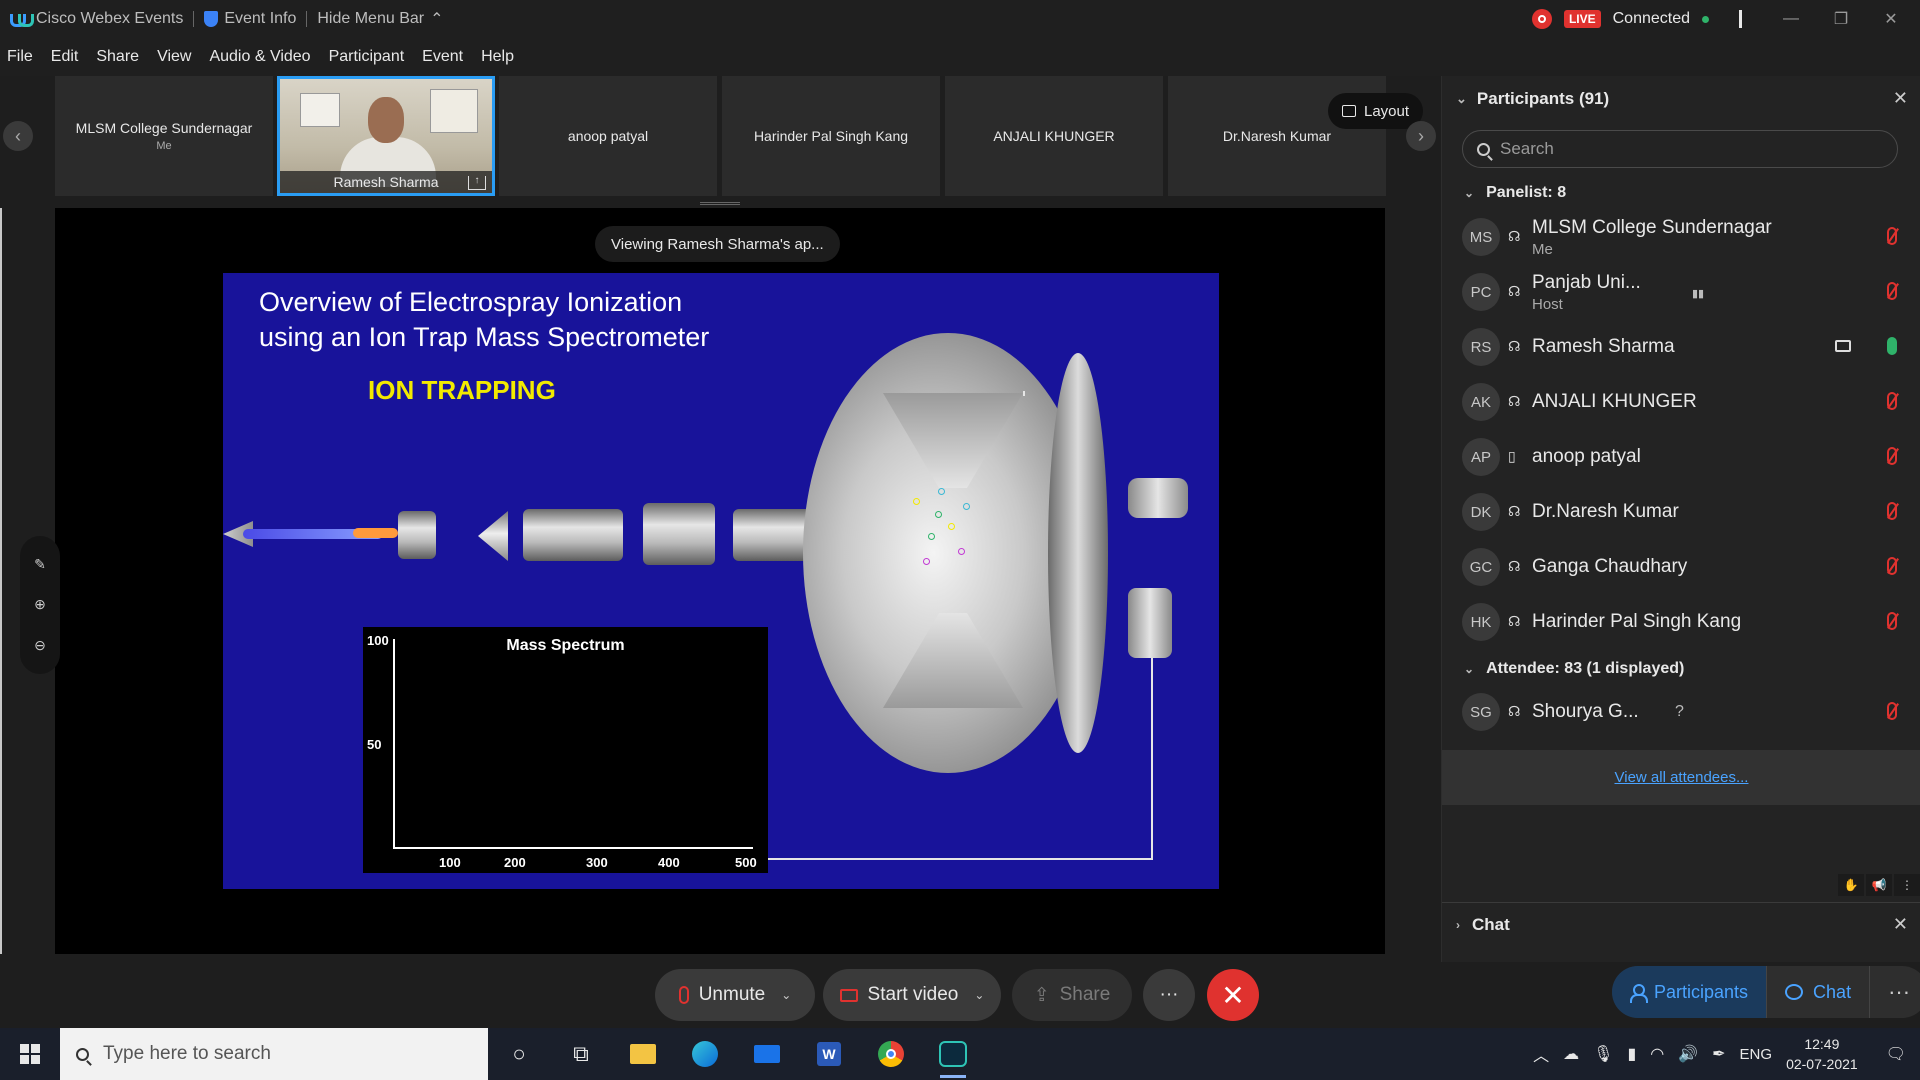 The width and height of the screenshot is (1920, 1080). Describe the element at coordinates (953, 1054) in the screenshot. I see `webex-taskbar-button` at that location.